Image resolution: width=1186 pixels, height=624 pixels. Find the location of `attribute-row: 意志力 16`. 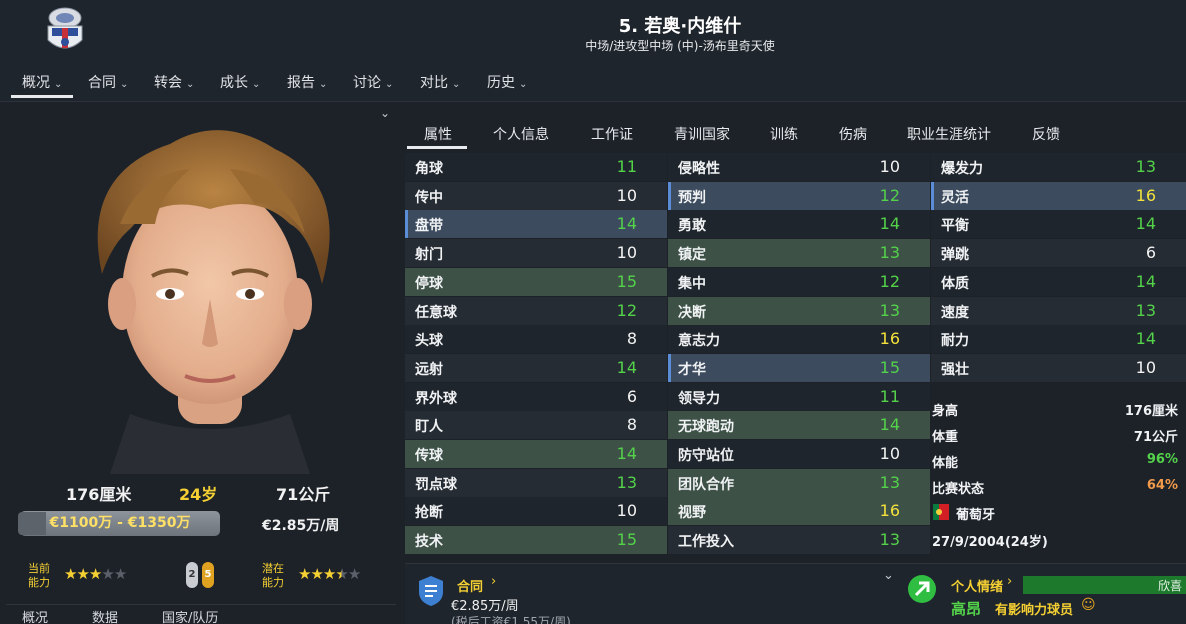

attribute-row: 意志力 16 is located at coordinates (799, 339).